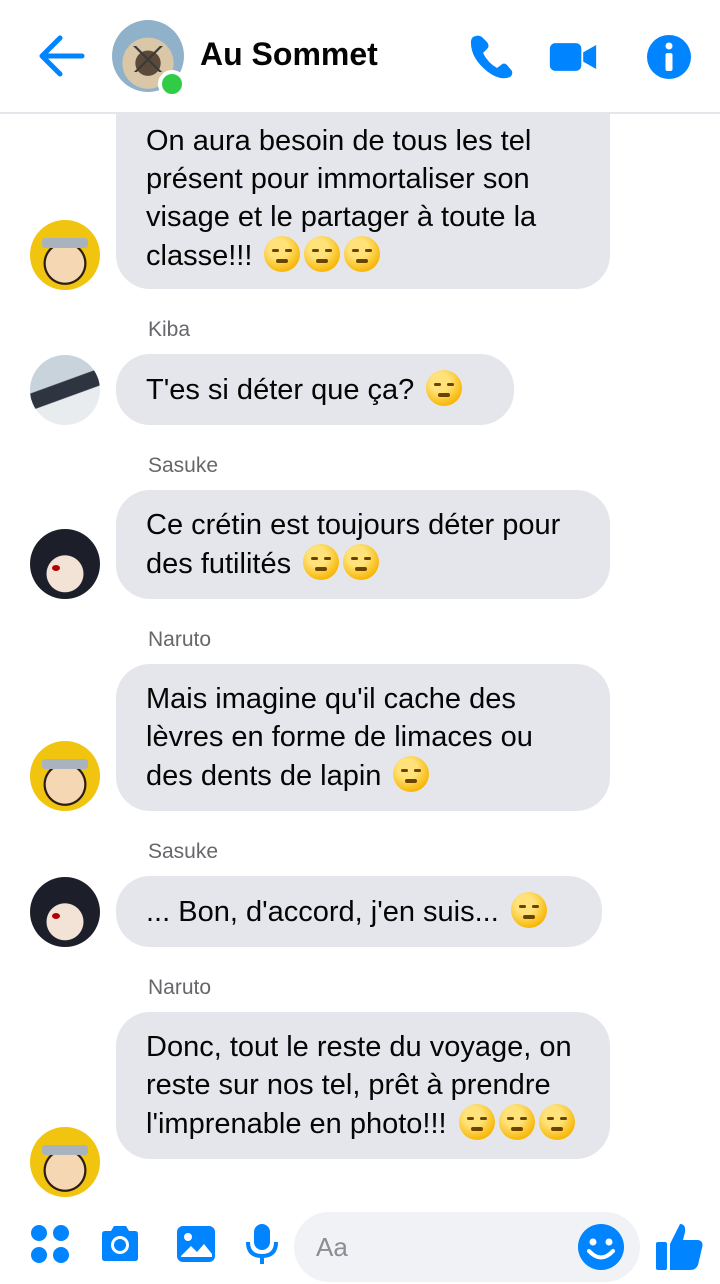  I want to click on avatar-kiba, so click(65, 390).